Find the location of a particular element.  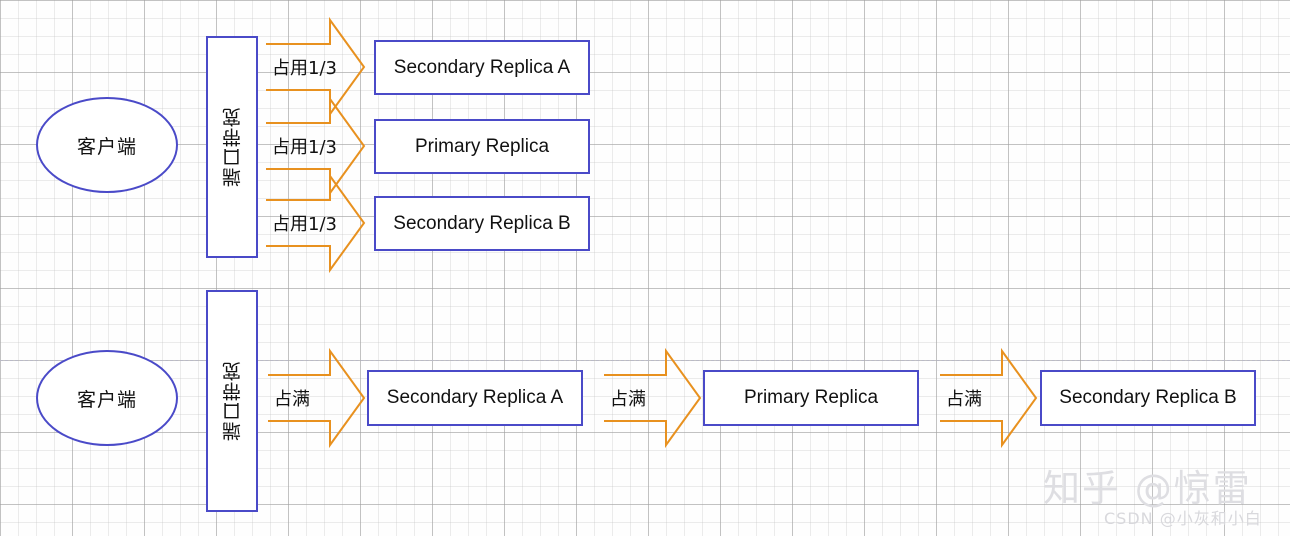

zhihu-watermark: 知乎 @惊雷 is located at coordinates (1147, 488).